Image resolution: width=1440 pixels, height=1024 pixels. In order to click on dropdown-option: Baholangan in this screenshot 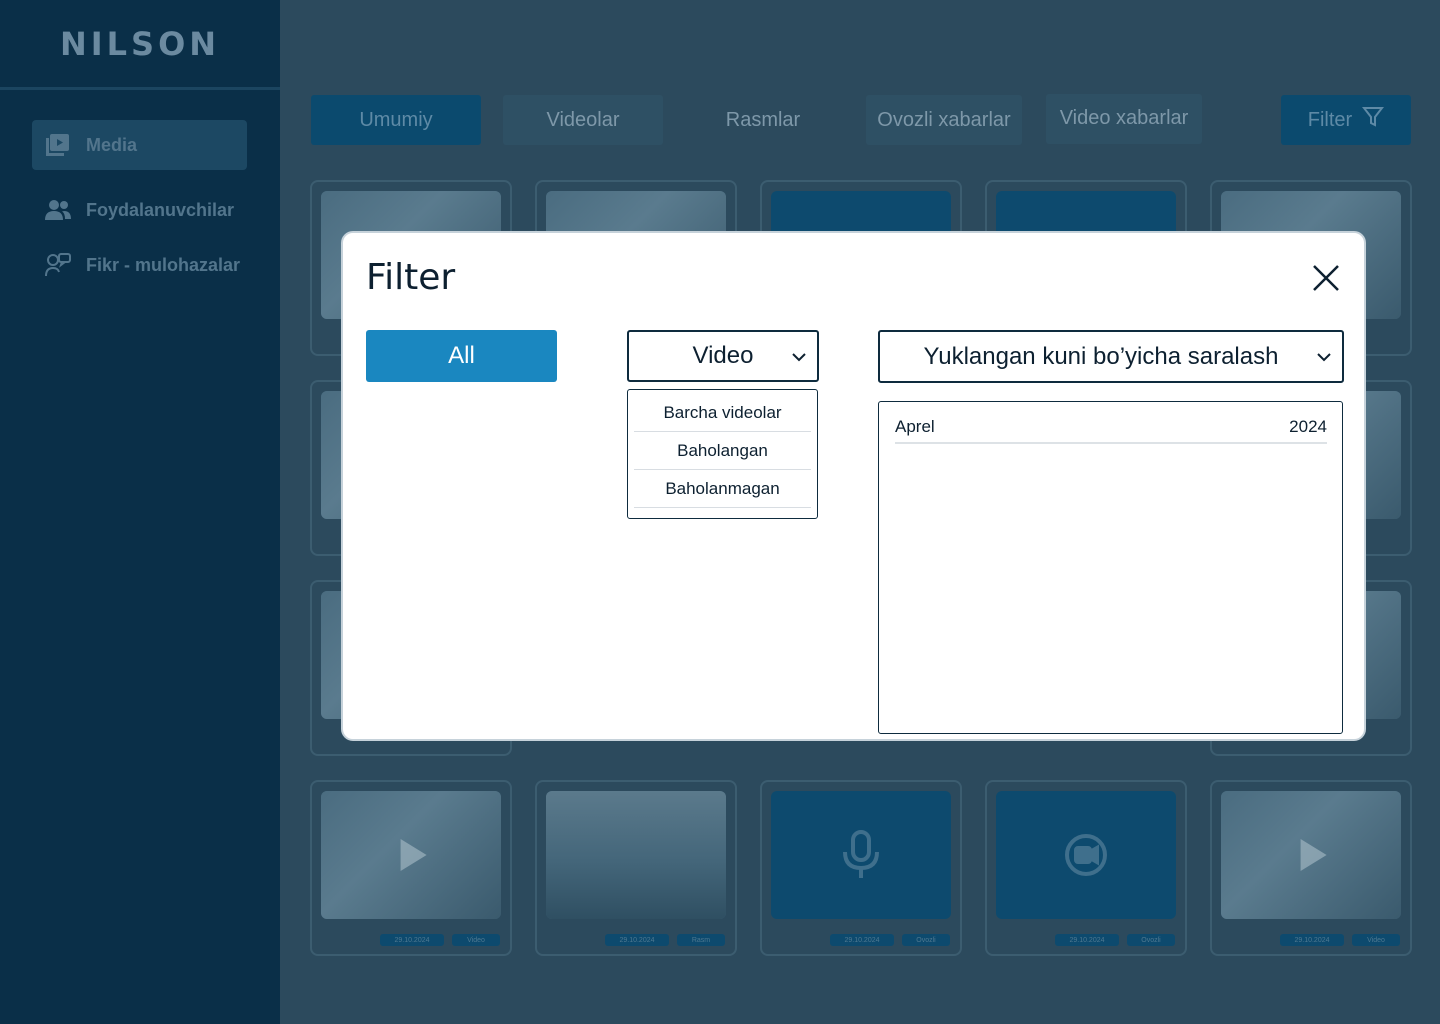, I will do `click(722, 451)`.